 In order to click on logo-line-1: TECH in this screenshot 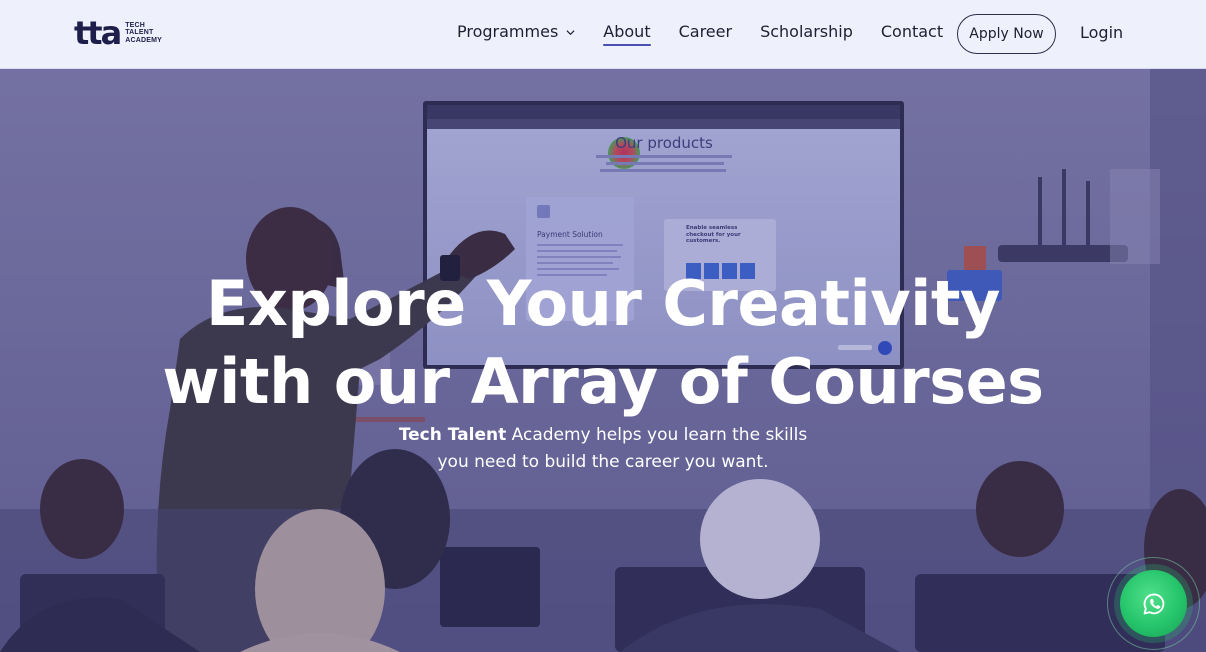, I will do `click(135, 25)`.